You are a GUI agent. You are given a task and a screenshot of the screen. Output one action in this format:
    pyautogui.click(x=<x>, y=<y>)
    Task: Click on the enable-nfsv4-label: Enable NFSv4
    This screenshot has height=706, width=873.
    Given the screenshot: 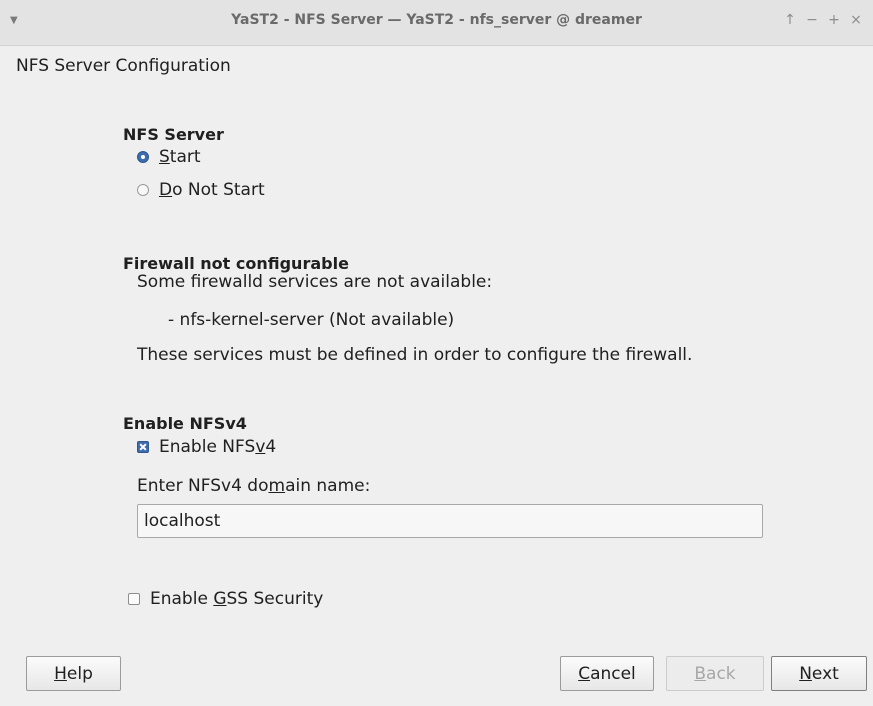 What is the action you would take?
    pyautogui.click(x=218, y=447)
    